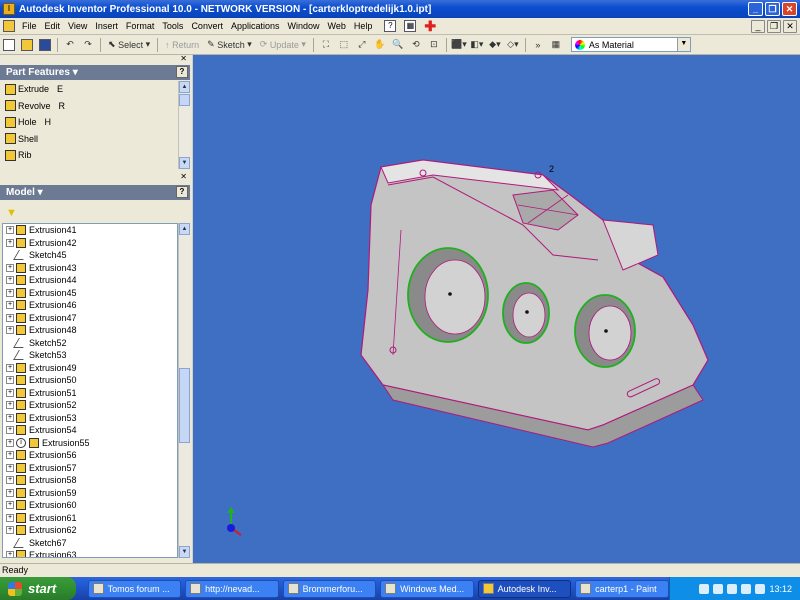 The width and height of the screenshot is (800, 600). What do you see at coordinates (513, 45) in the screenshot?
I see `sectioning-button: ◇ ▾` at bounding box center [513, 45].